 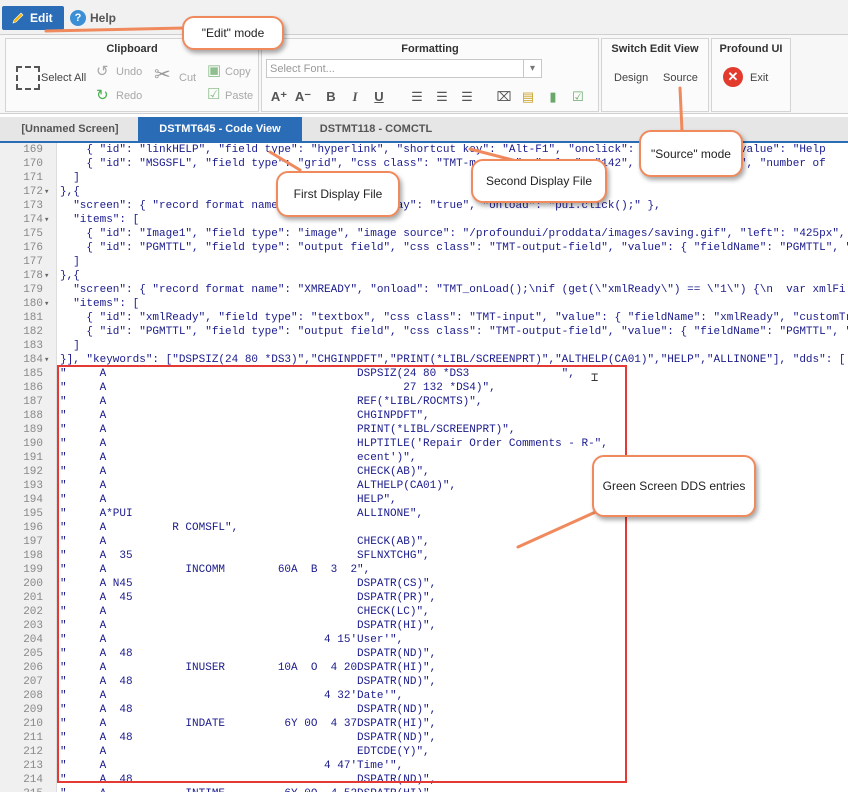 What do you see at coordinates (759, 78) in the screenshot?
I see `exit-button: Exit` at bounding box center [759, 78].